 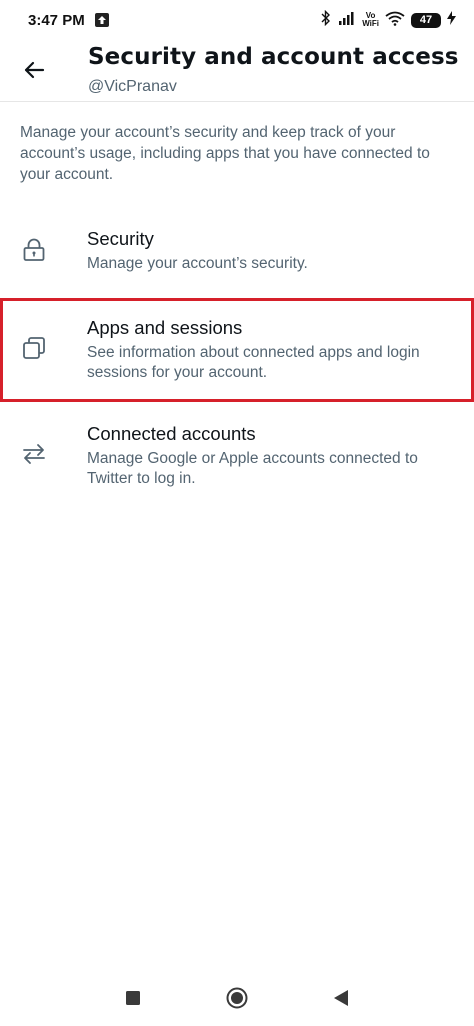 What do you see at coordinates (370, 23) in the screenshot?
I see `vowifi-bottom: WiFi` at bounding box center [370, 23].